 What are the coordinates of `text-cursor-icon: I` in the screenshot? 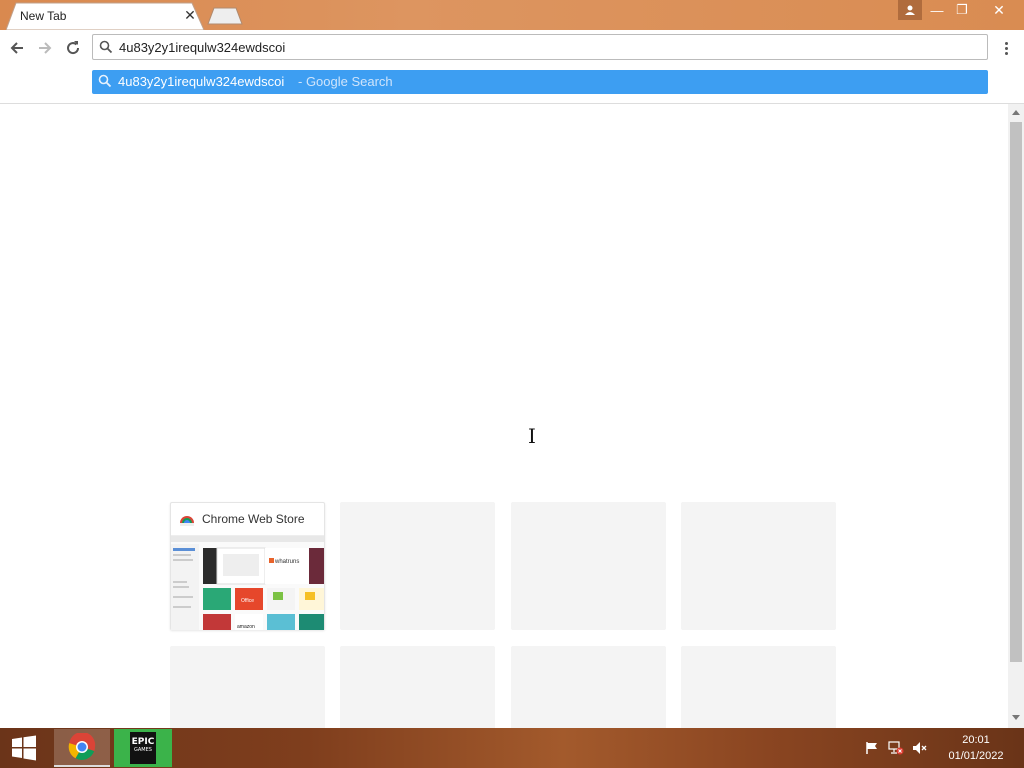 It's located at (532, 436).